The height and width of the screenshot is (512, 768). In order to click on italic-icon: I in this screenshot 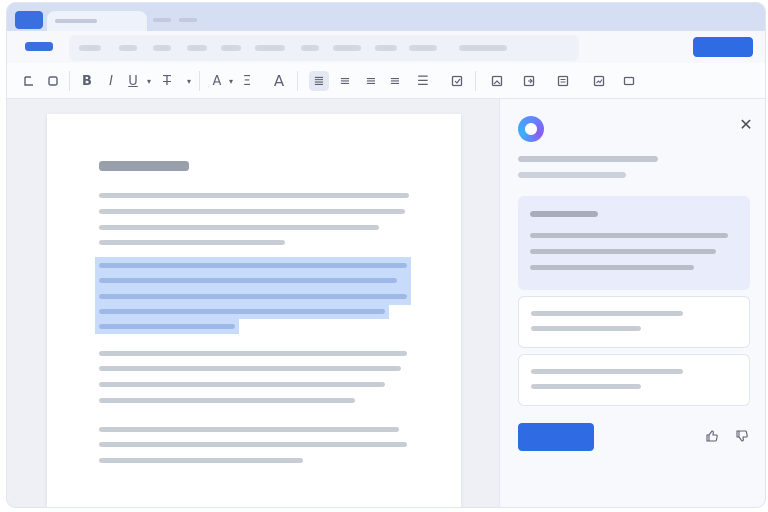, I will do `click(111, 81)`.